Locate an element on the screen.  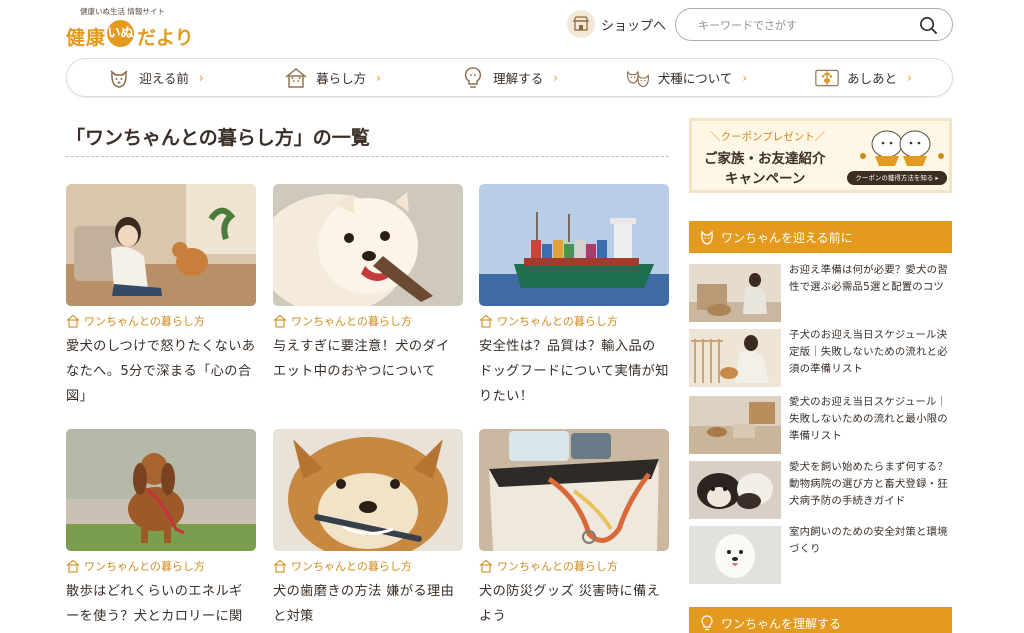
sidebar-article-title: 子犬のお迎え当日スケジュール決定版｜失敗しないための流れと必須の準備リスト is located at coordinates (868, 352).